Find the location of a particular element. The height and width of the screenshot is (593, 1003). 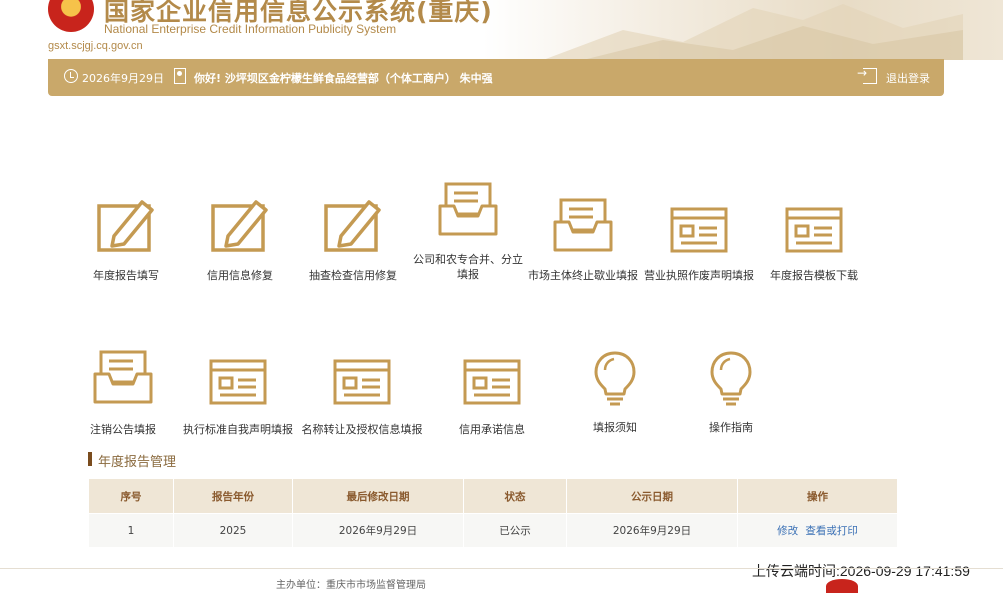

site-url: gsxt.scjgj.cq.gov.cn is located at coordinates (95, 46).